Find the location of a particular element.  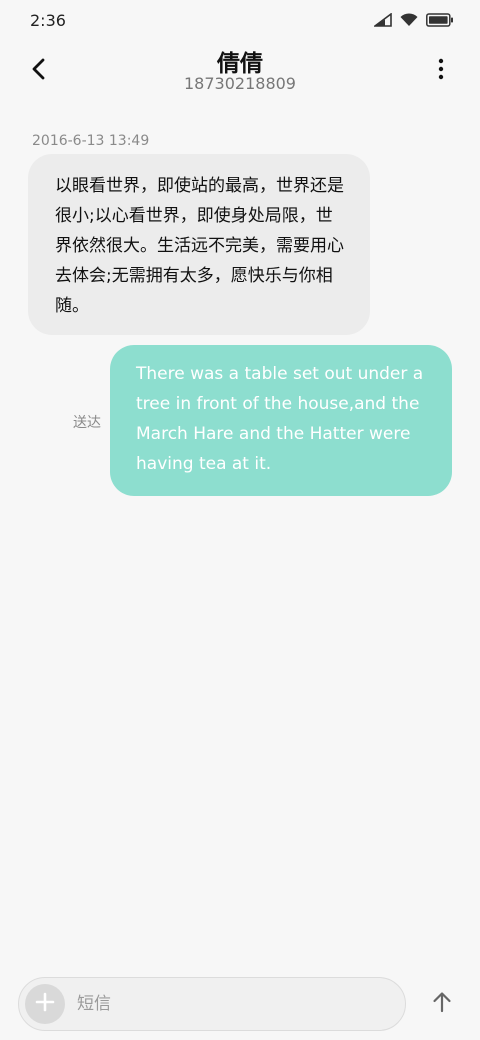

more-options-button is located at coordinates (441, 71).